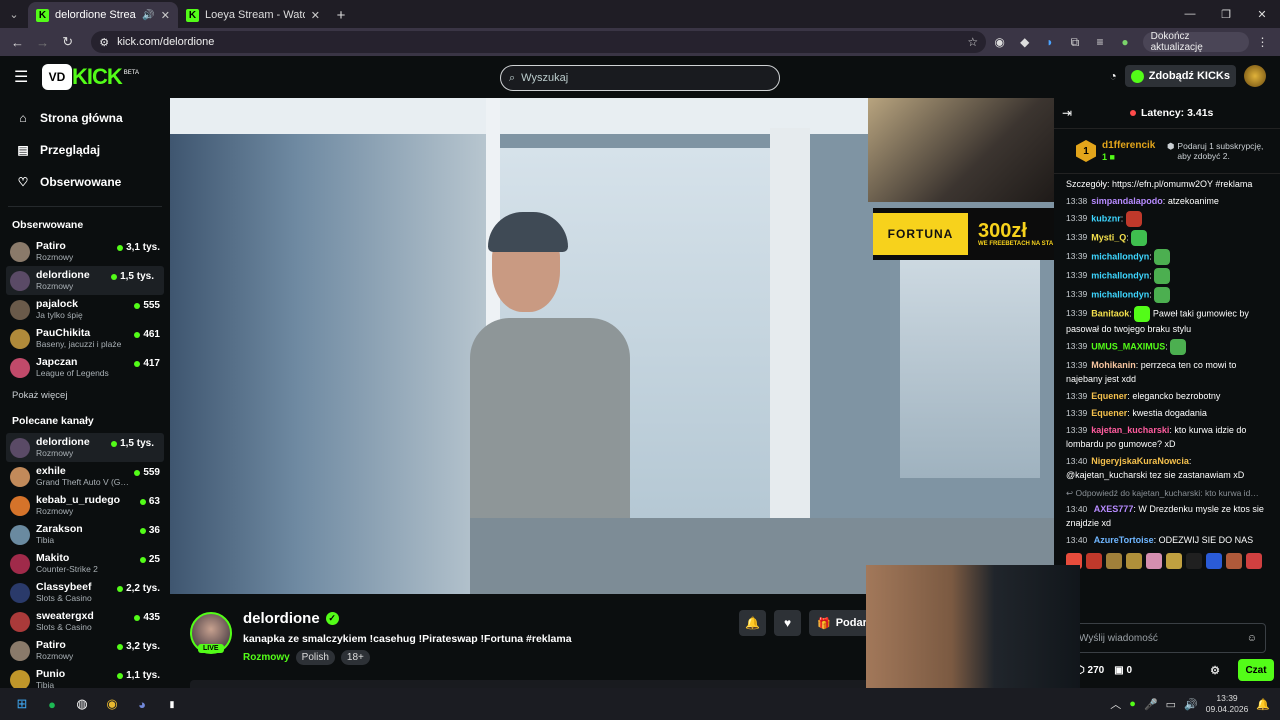 The height and width of the screenshot is (720, 1280). I want to click on user-avatar, so click(1255, 76).